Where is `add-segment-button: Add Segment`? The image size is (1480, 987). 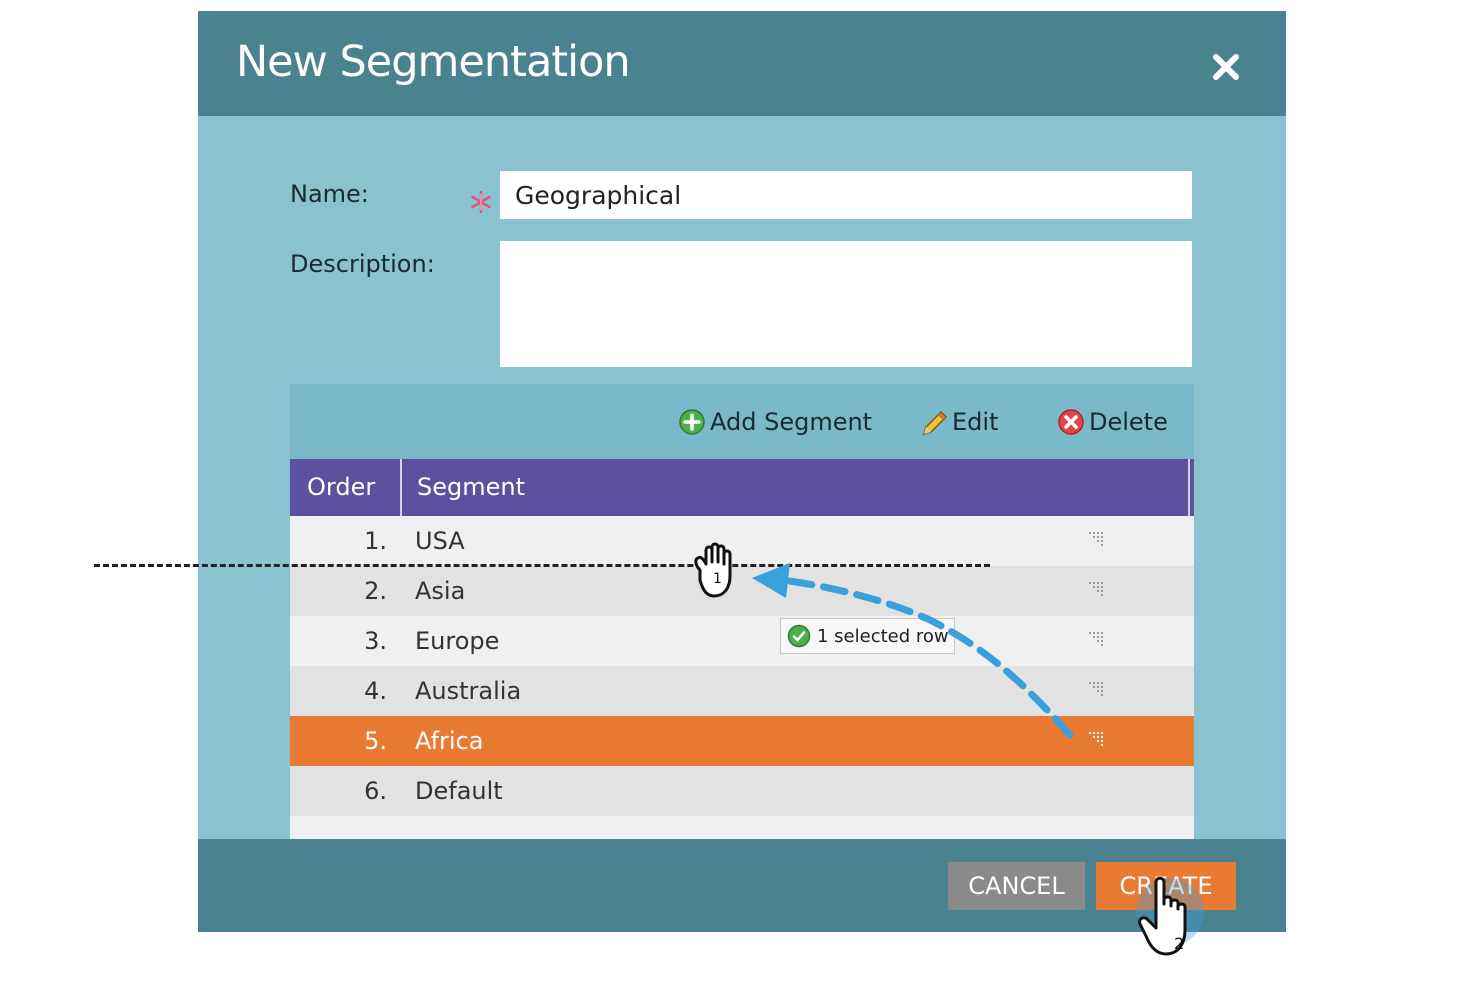 add-segment-button: Add Segment is located at coordinates (775, 422).